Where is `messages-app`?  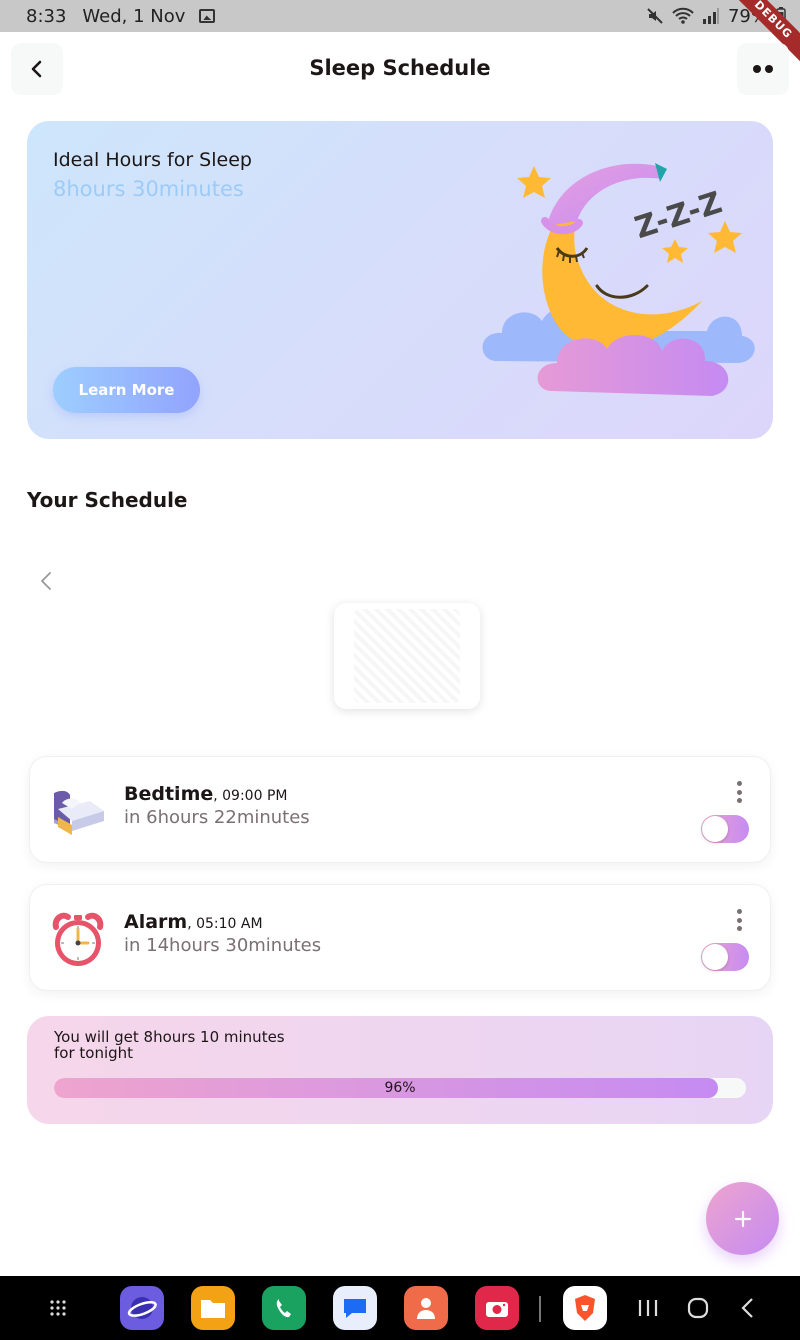
messages-app is located at coordinates (355, 1308).